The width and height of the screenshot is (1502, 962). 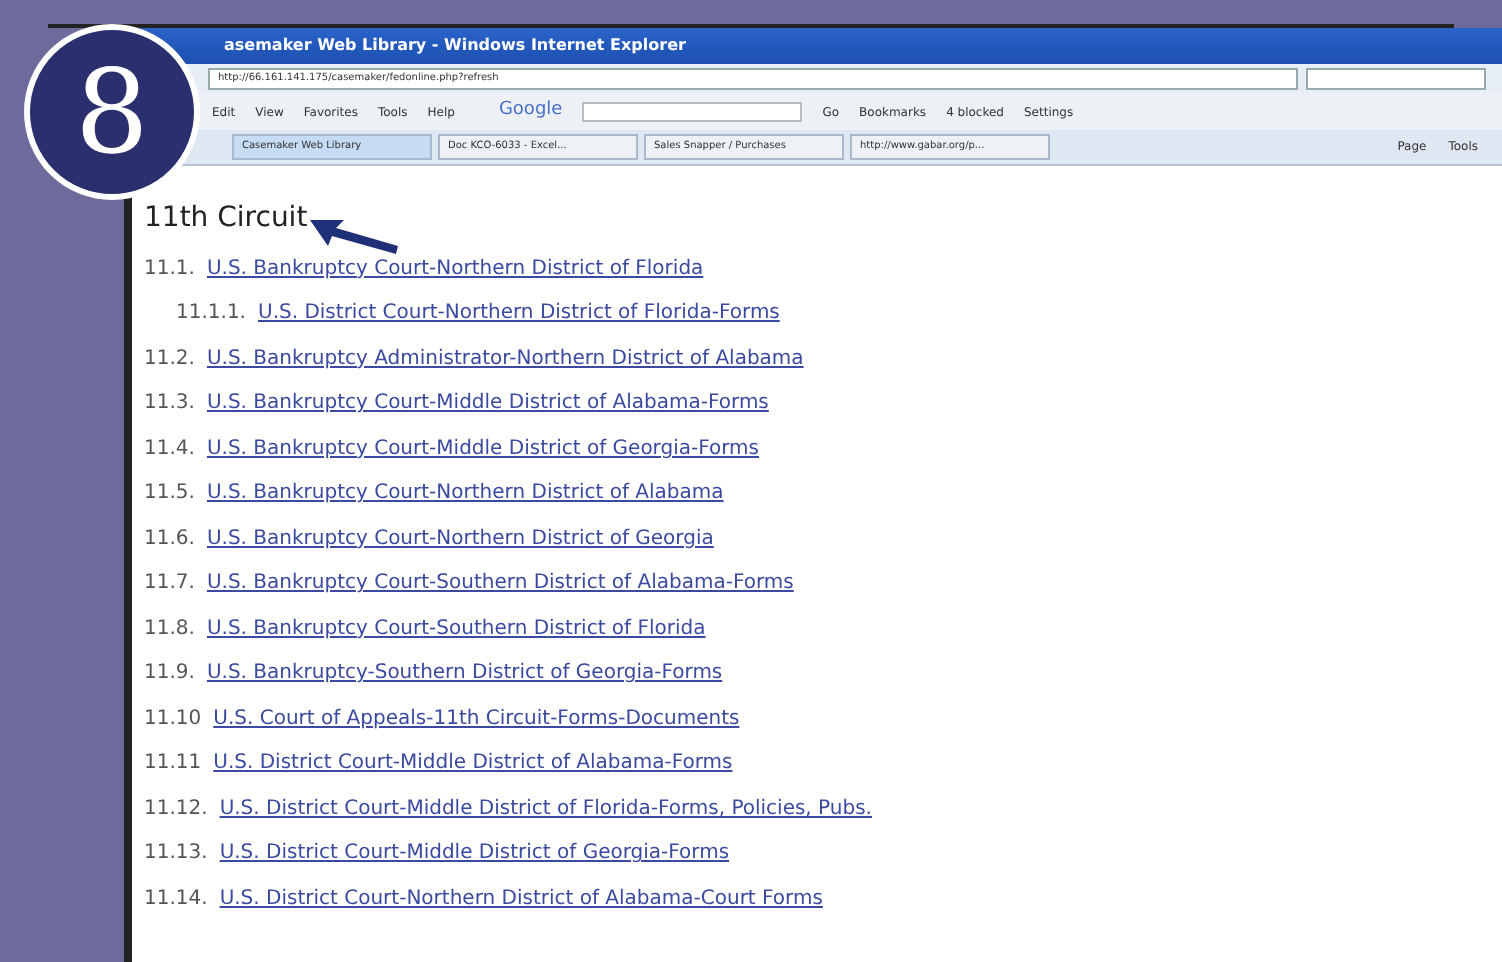 What do you see at coordinates (169, 674) in the screenshot?
I see `item-number: 11.9.` at bounding box center [169, 674].